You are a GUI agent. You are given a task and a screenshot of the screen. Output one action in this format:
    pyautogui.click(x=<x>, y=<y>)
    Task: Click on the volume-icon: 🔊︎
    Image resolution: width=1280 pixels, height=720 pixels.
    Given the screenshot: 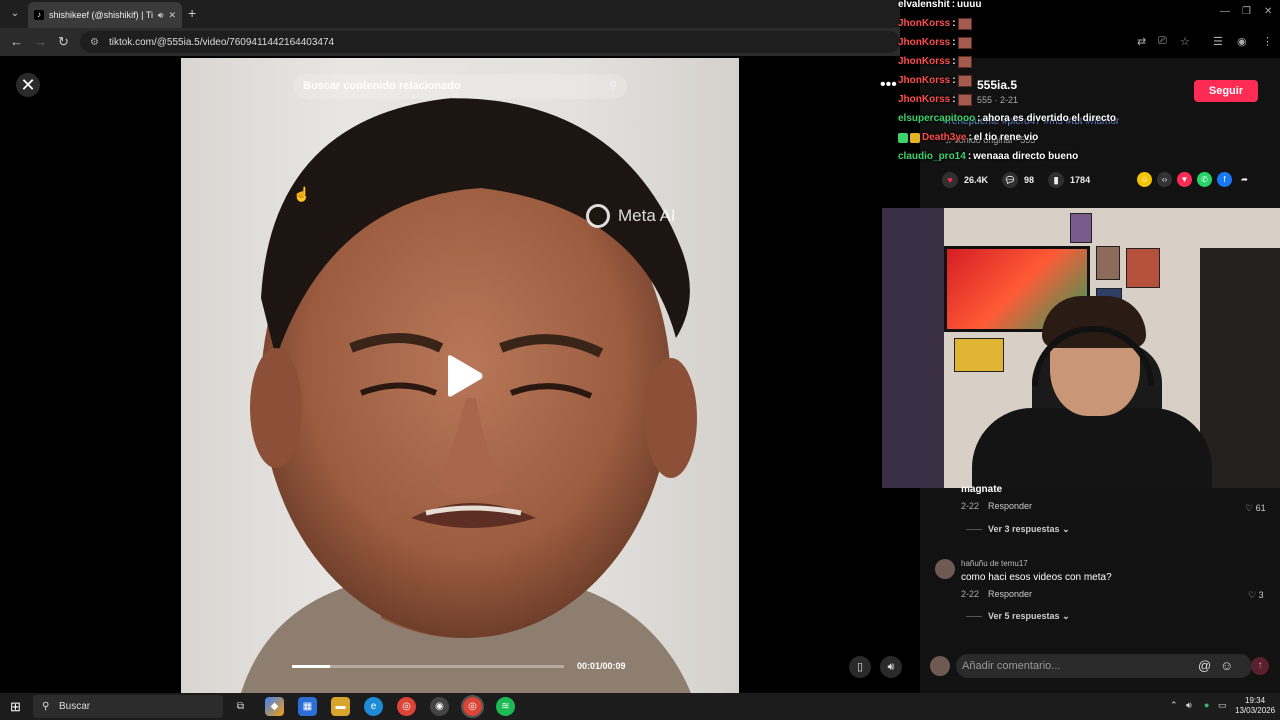 What is the action you would take?
    pyautogui.click(x=891, y=667)
    